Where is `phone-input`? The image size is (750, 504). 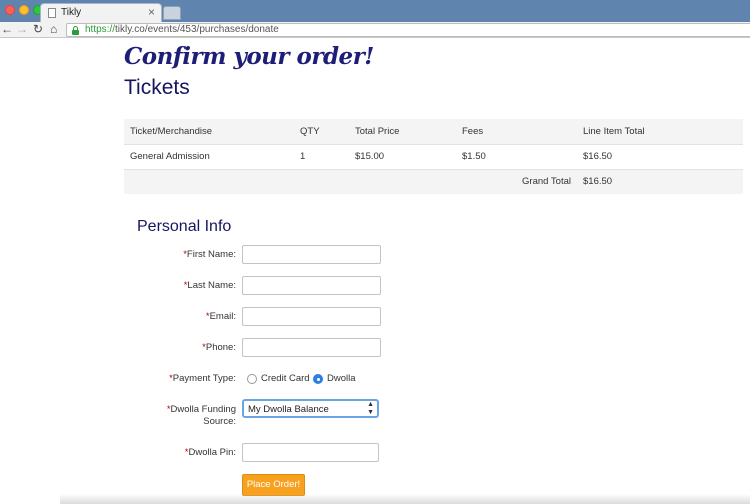
phone-input is located at coordinates (311, 347).